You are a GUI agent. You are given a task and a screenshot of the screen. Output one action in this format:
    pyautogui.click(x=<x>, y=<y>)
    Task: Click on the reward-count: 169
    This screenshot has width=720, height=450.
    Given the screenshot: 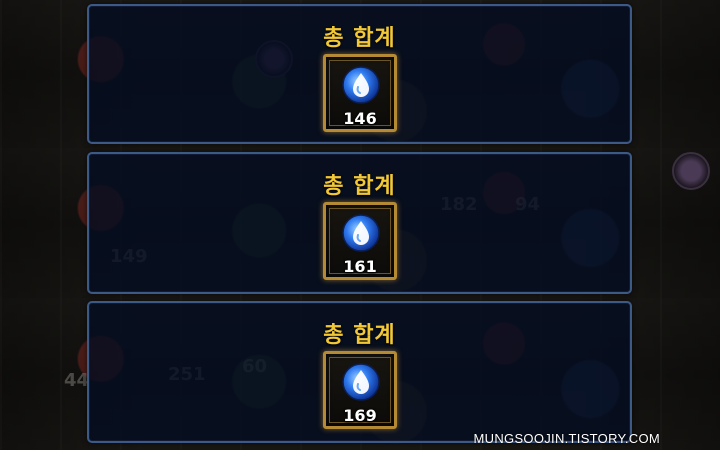 What is the action you would take?
    pyautogui.click(x=360, y=415)
    